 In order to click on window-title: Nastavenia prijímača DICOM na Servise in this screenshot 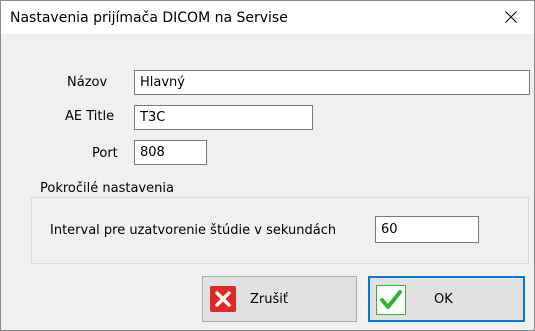, I will do `click(149, 18)`.